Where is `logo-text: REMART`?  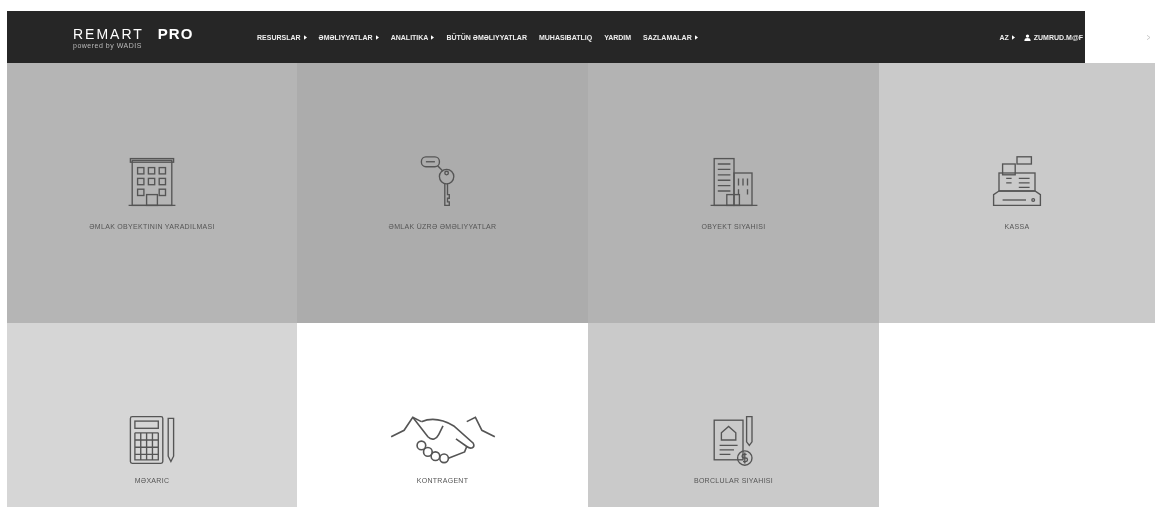
logo-text: REMART is located at coordinates (108, 33).